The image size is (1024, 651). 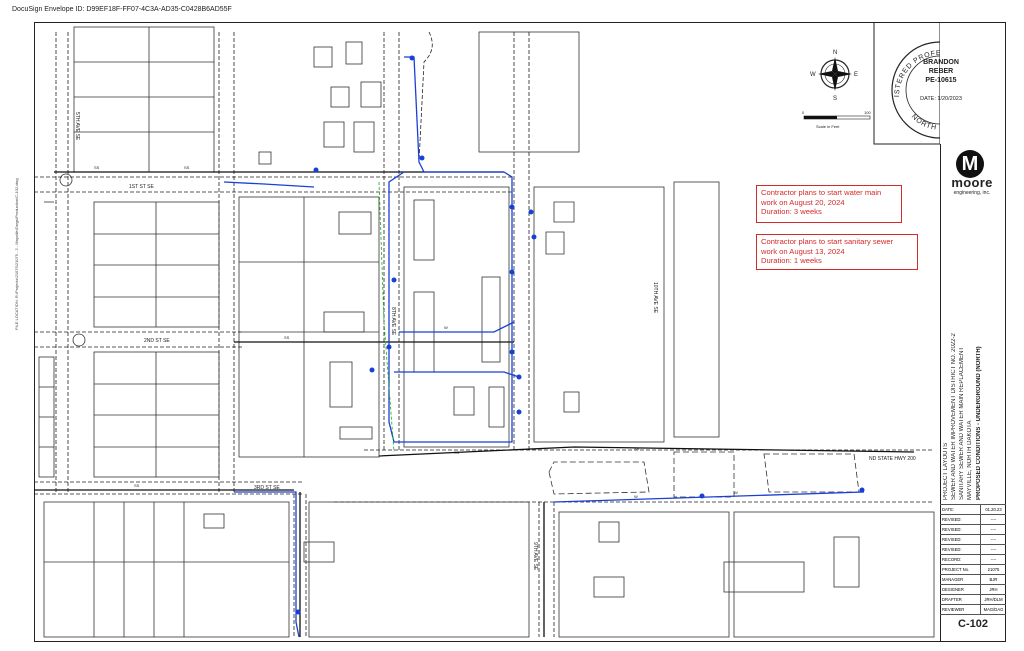 What do you see at coordinates (973, 509) in the screenshot?
I see `table-row: DATE: 01.20.23` at bounding box center [973, 509].